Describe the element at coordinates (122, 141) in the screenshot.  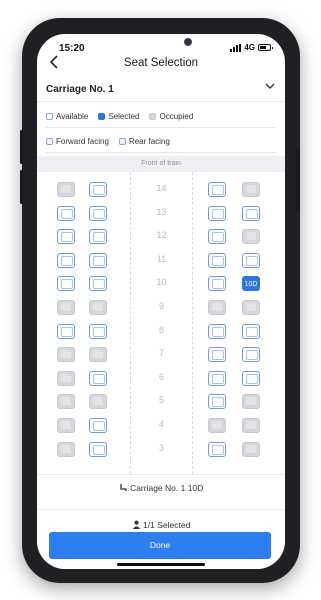
I see `rear-facing-icon` at that location.